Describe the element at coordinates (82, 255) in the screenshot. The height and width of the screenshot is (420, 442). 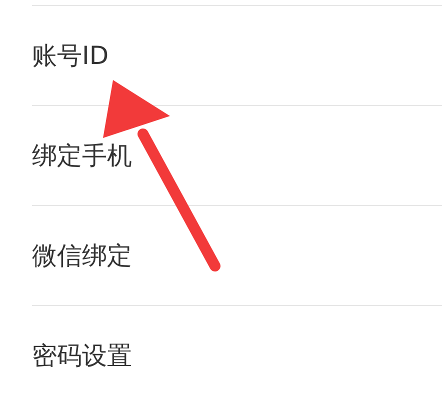
I see `settings-item: 微信绑定` at that location.